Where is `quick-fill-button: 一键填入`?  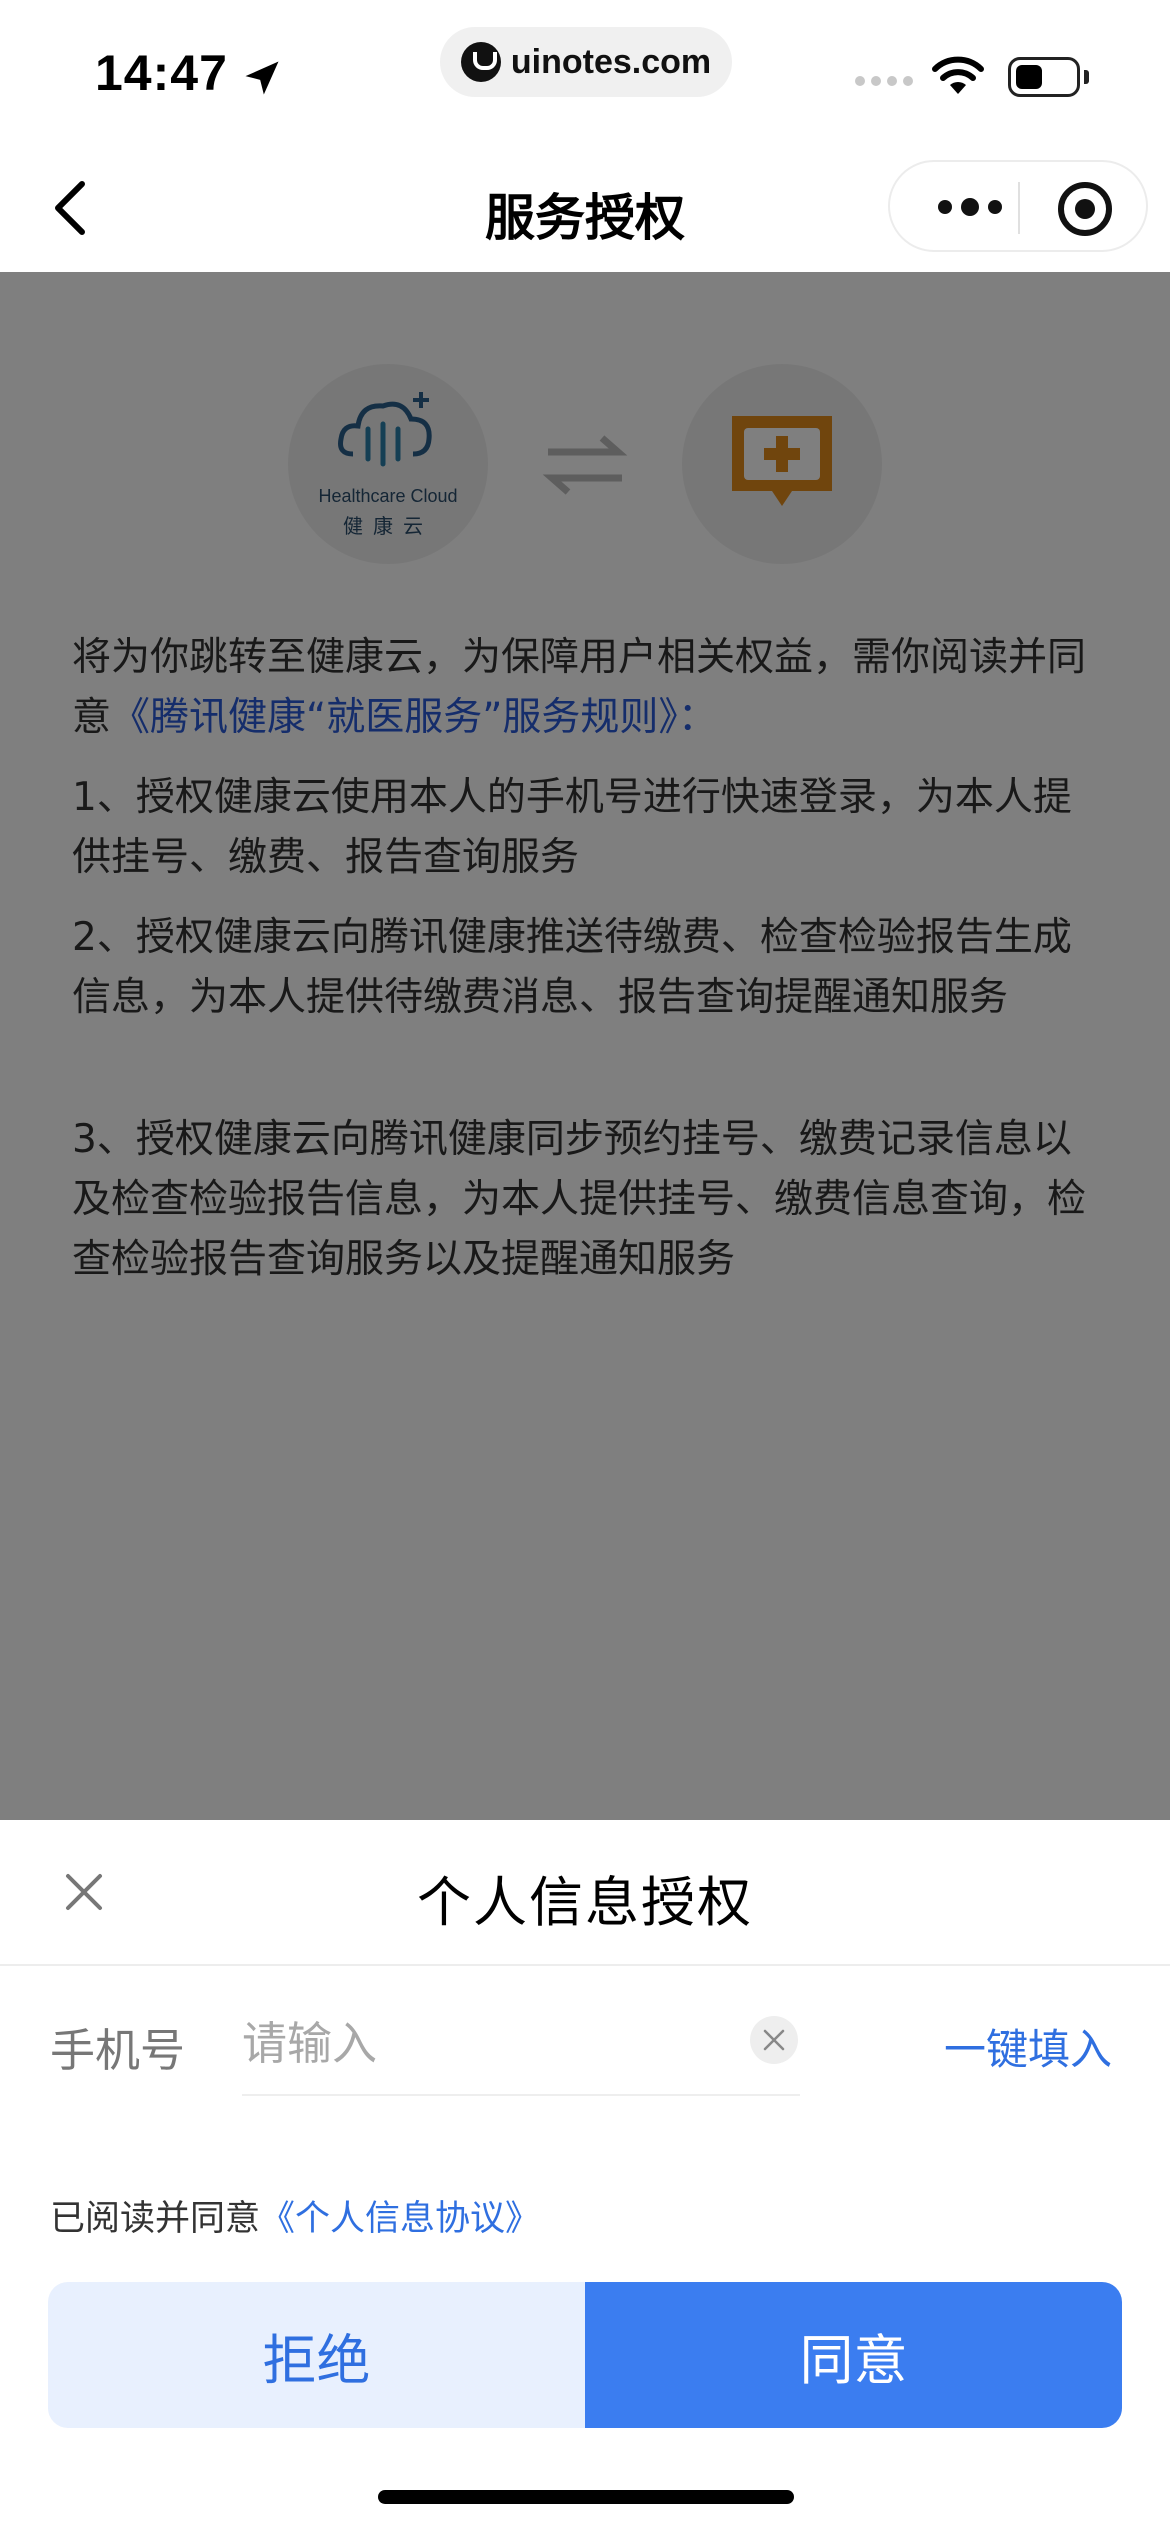
quick-fill-button: 一键填入 is located at coordinates (1028, 2046).